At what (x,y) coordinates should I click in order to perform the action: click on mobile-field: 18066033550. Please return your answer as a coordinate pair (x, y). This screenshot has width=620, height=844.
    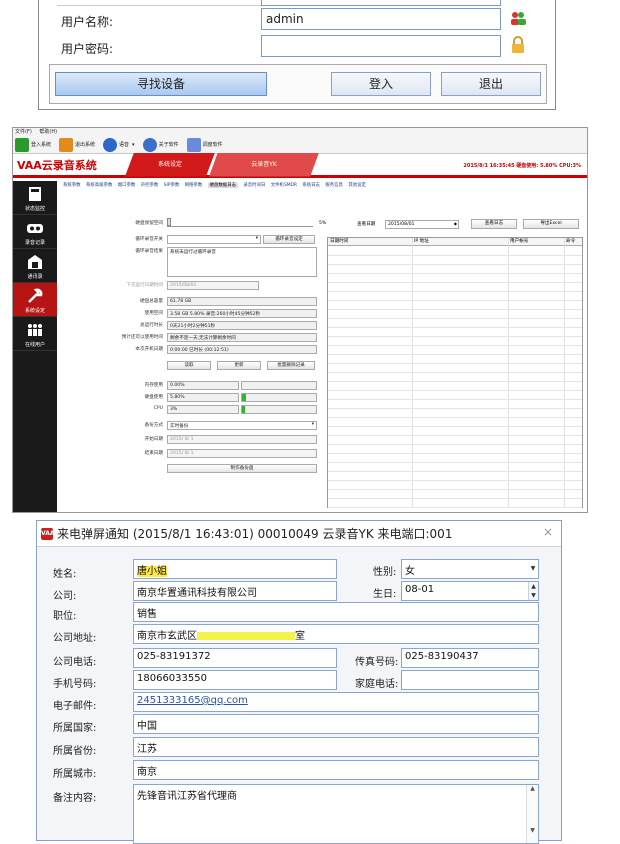
    Looking at the image, I should click on (235, 680).